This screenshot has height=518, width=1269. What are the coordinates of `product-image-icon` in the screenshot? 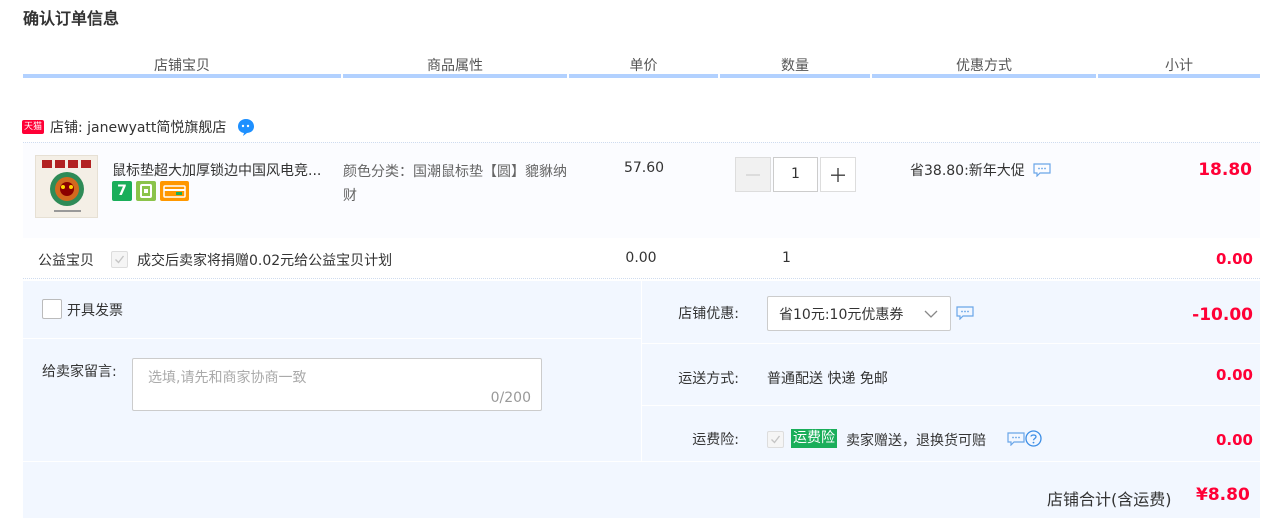 It's located at (66, 186).